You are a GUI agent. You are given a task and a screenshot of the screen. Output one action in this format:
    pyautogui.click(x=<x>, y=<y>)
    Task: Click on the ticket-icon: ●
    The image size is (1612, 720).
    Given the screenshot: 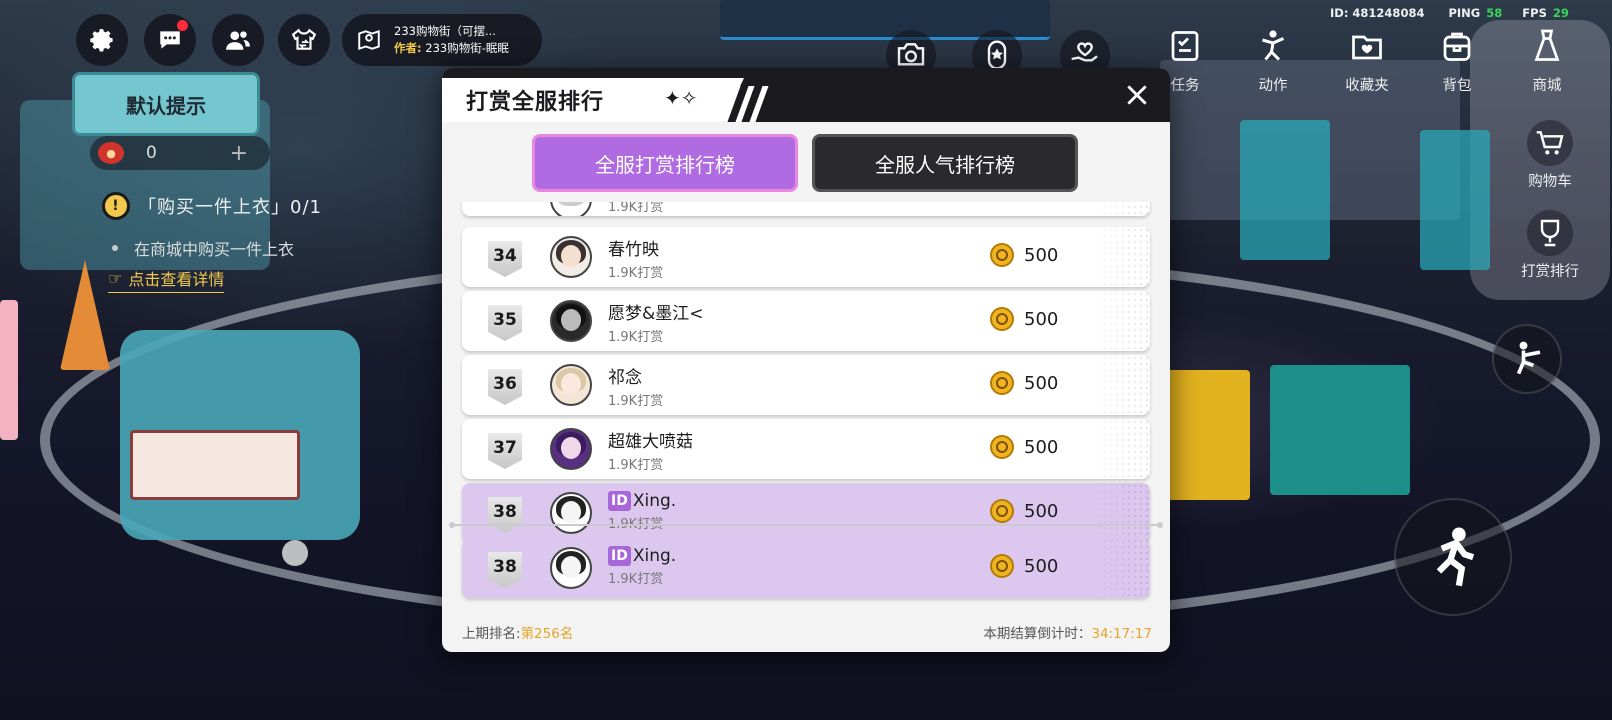 What is the action you would take?
    pyautogui.click(x=111, y=153)
    